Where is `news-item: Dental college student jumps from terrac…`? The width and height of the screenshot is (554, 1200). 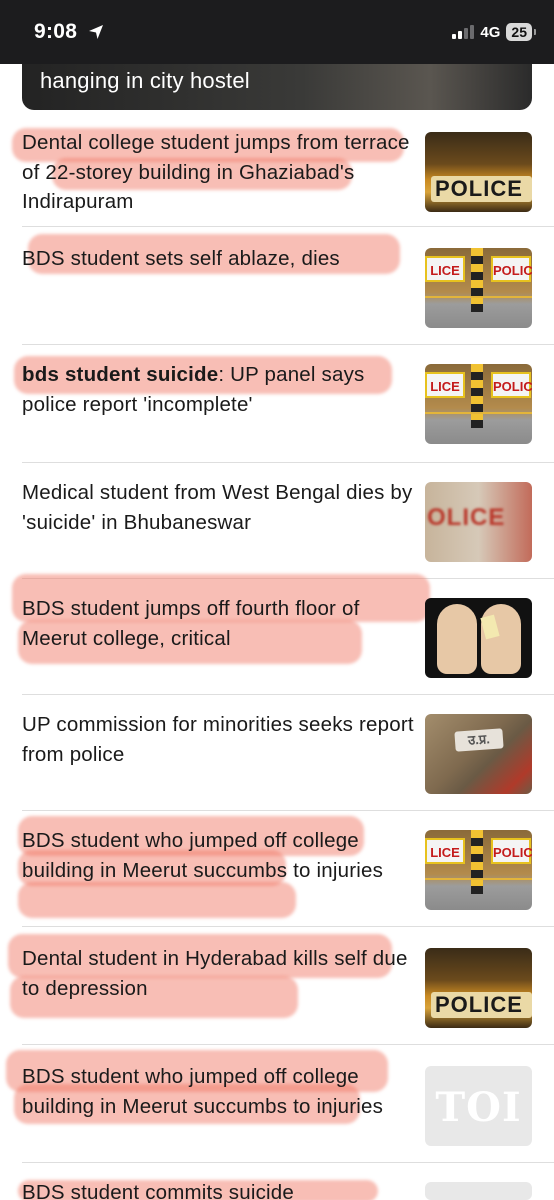 news-item: Dental college student jumps from terrac… is located at coordinates (277, 174).